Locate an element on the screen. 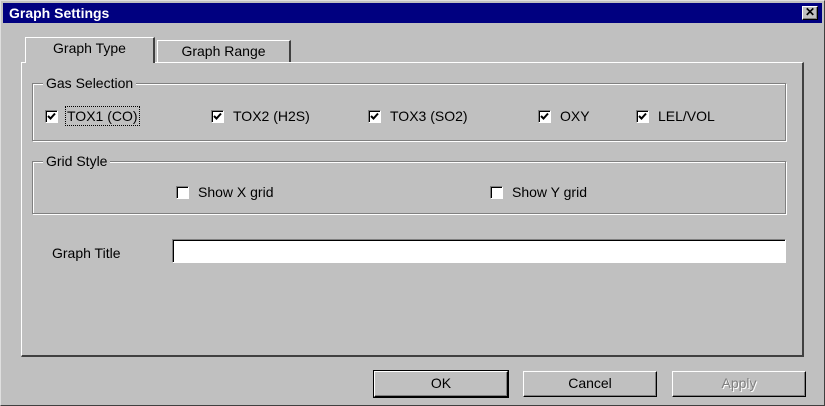 The height and width of the screenshot is (406, 825). tab-graph-range: Graph Range is located at coordinates (224, 51).